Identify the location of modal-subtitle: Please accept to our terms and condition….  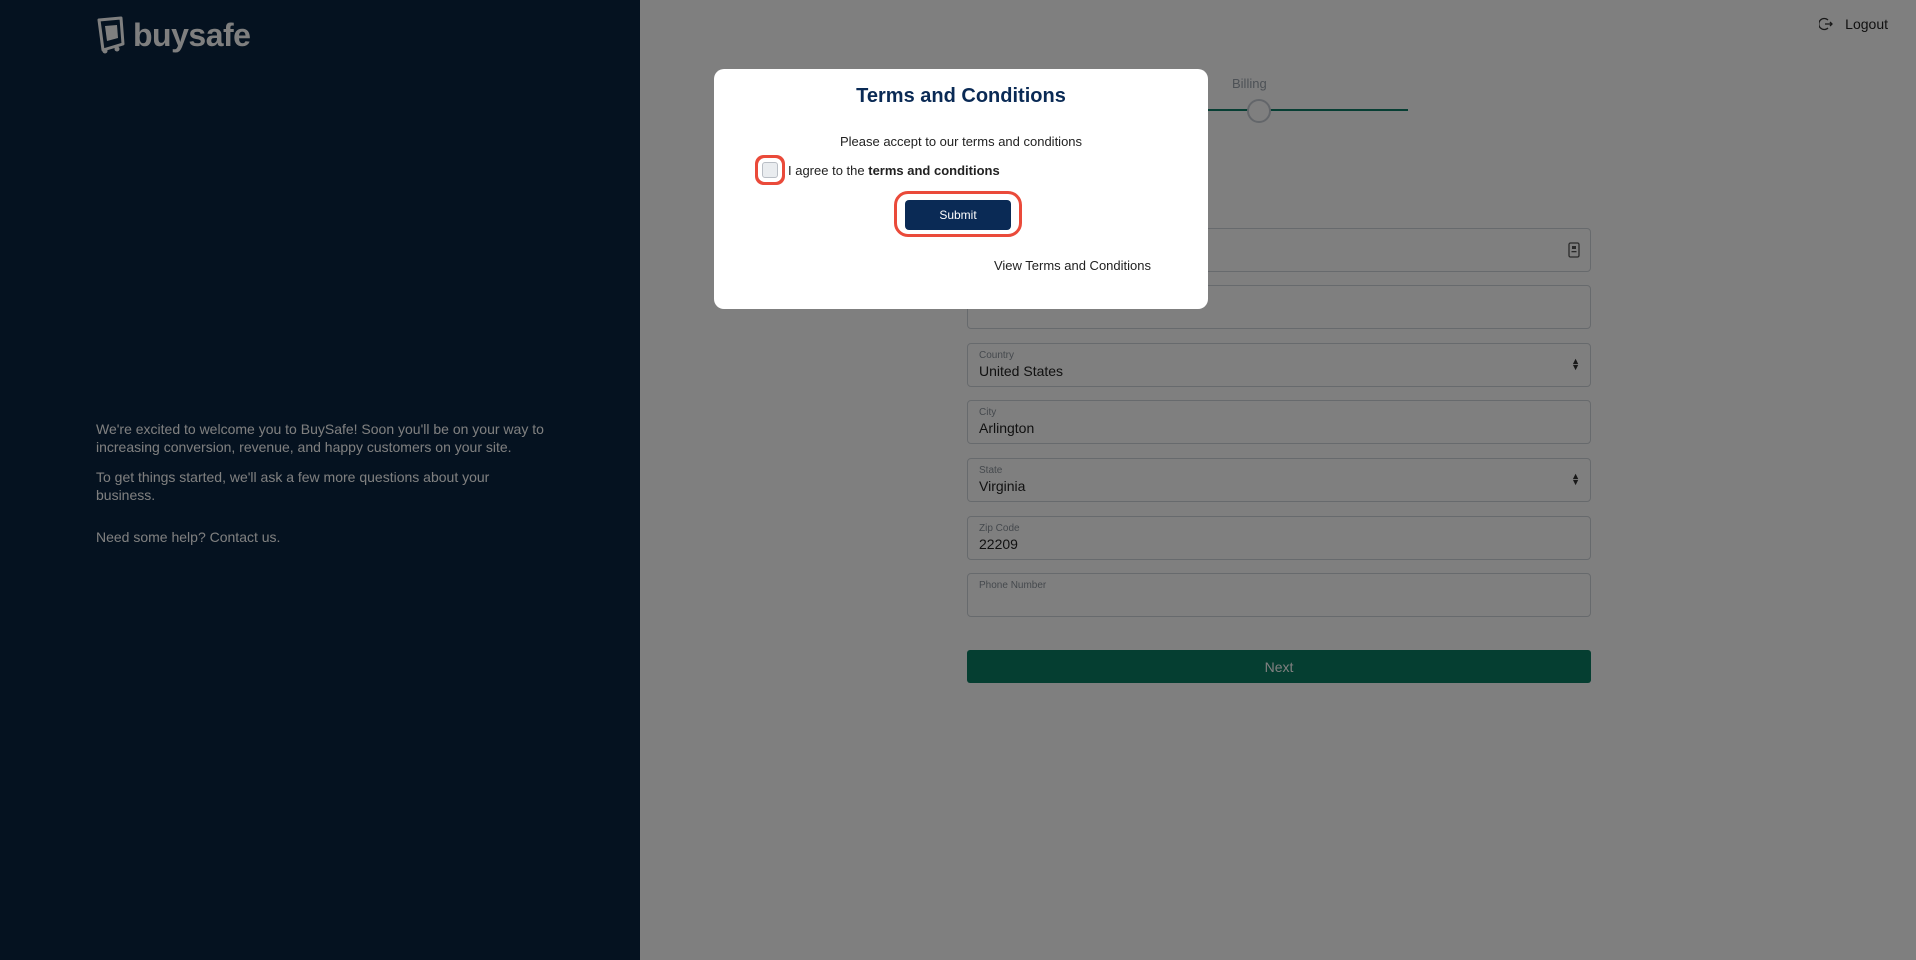
(961, 141).